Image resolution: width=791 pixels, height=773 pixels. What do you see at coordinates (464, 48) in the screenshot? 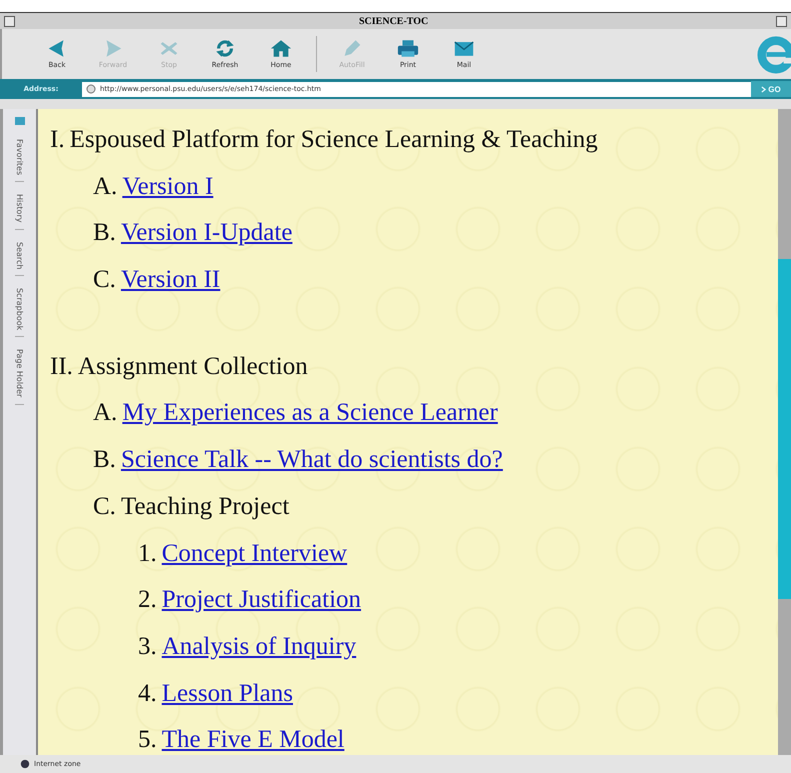
I see `envelope-icon` at bounding box center [464, 48].